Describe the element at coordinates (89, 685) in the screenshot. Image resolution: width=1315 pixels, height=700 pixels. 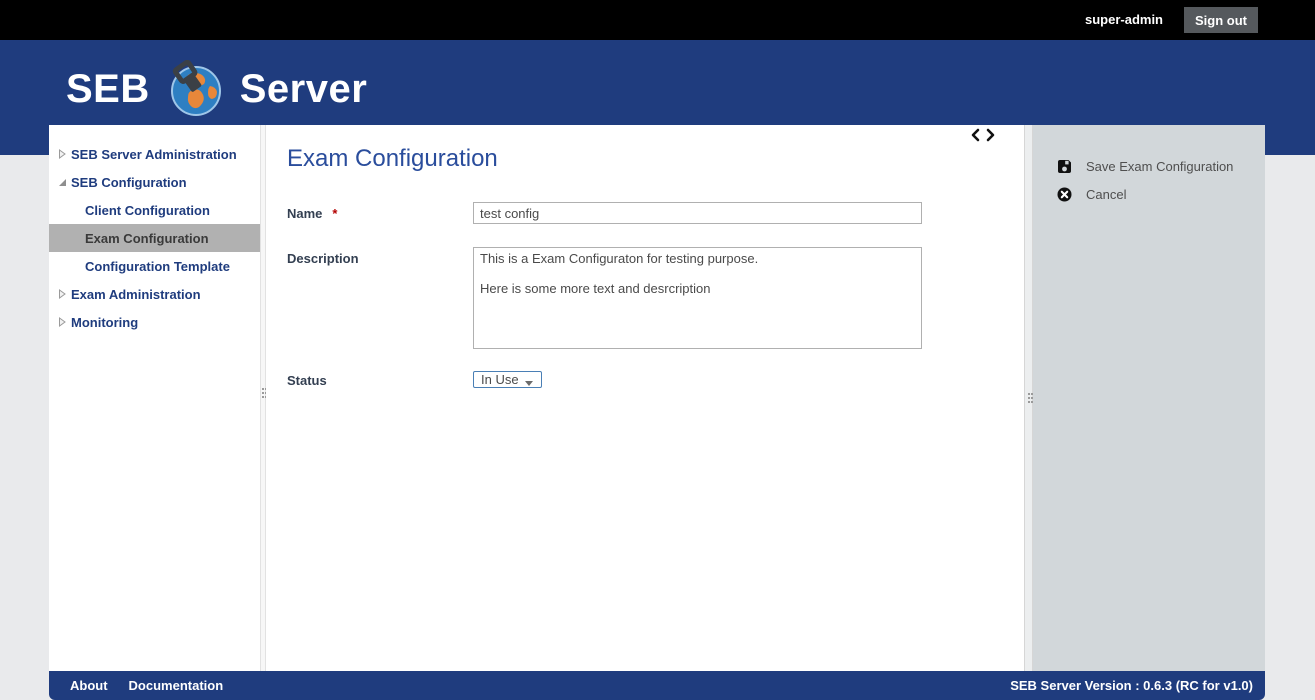
I see `footer-link-about: About` at that location.